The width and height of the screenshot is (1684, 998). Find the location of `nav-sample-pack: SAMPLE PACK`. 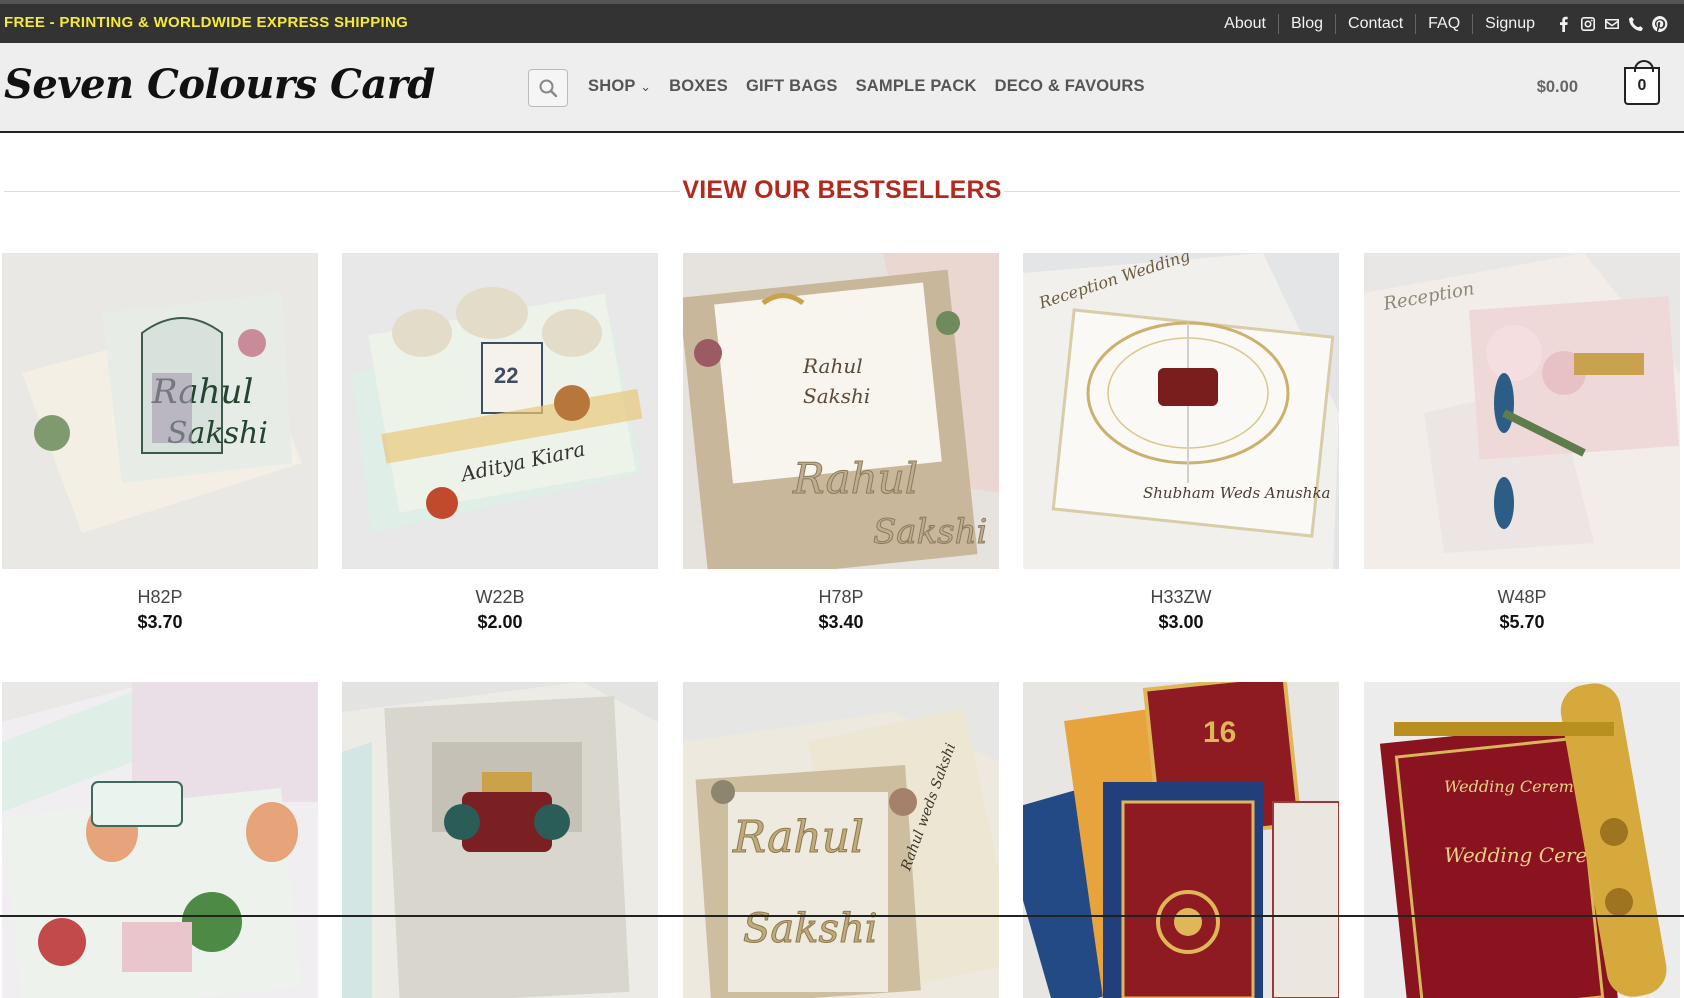

nav-sample-pack: SAMPLE PACK is located at coordinates (916, 86).